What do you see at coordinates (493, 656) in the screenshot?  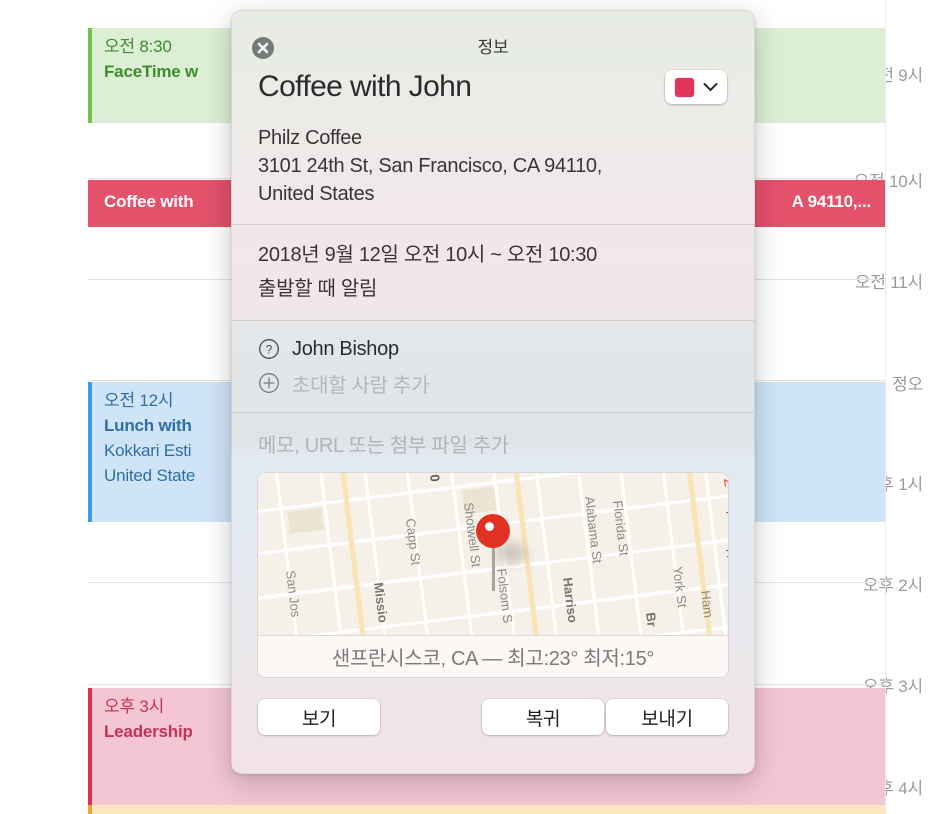 I see `weather-bar: 샌프란시스코, CA — 최고:23° 최저:15°` at bounding box center [493, 656].